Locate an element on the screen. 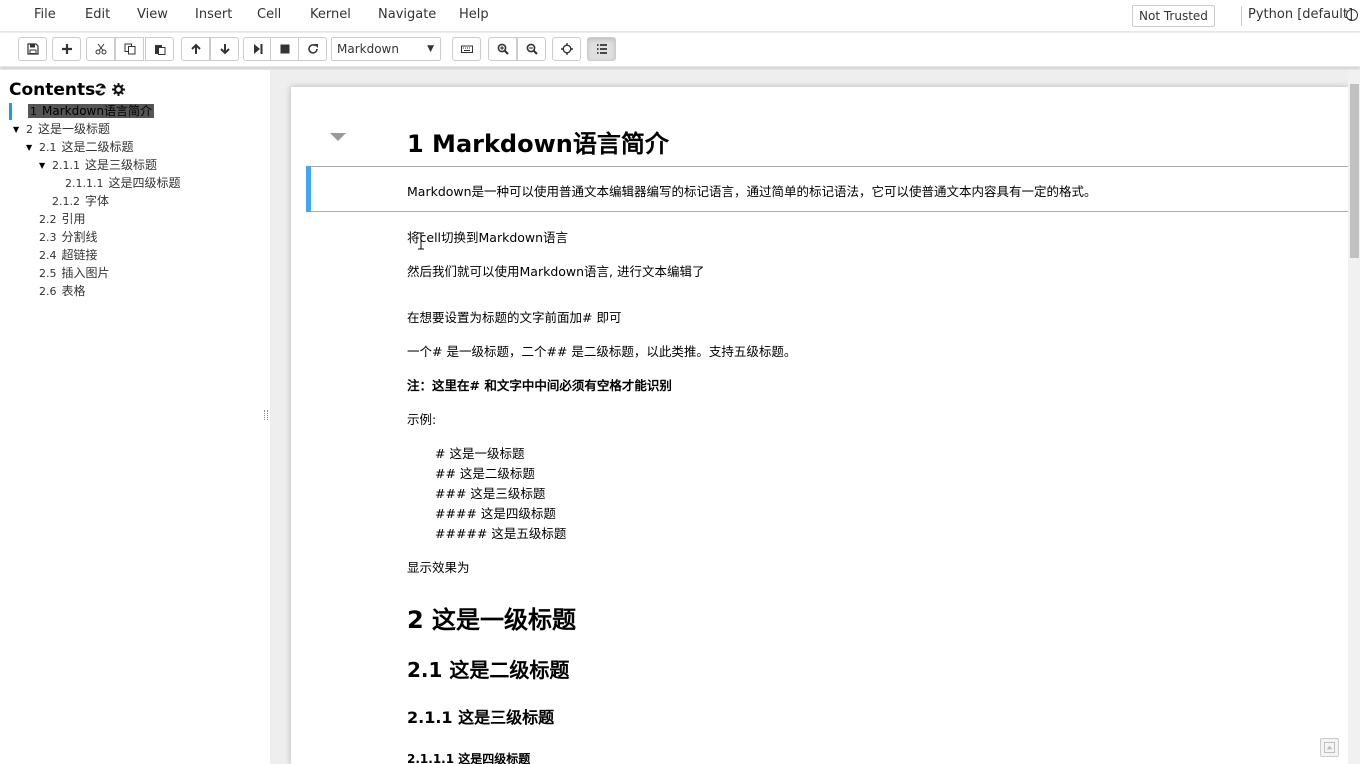  toolbar: Markdown ▼ is located at coordinates (680, 50).